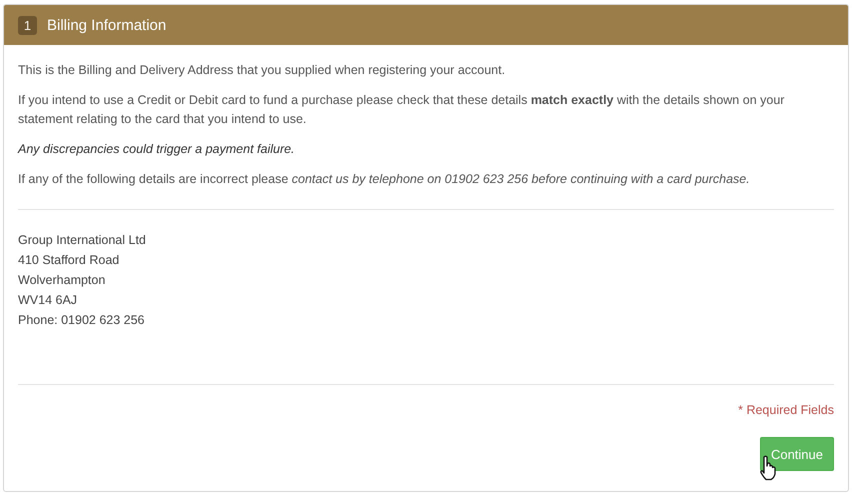  I want to click on address-line: WV14 6AJ, so click(48, 300).